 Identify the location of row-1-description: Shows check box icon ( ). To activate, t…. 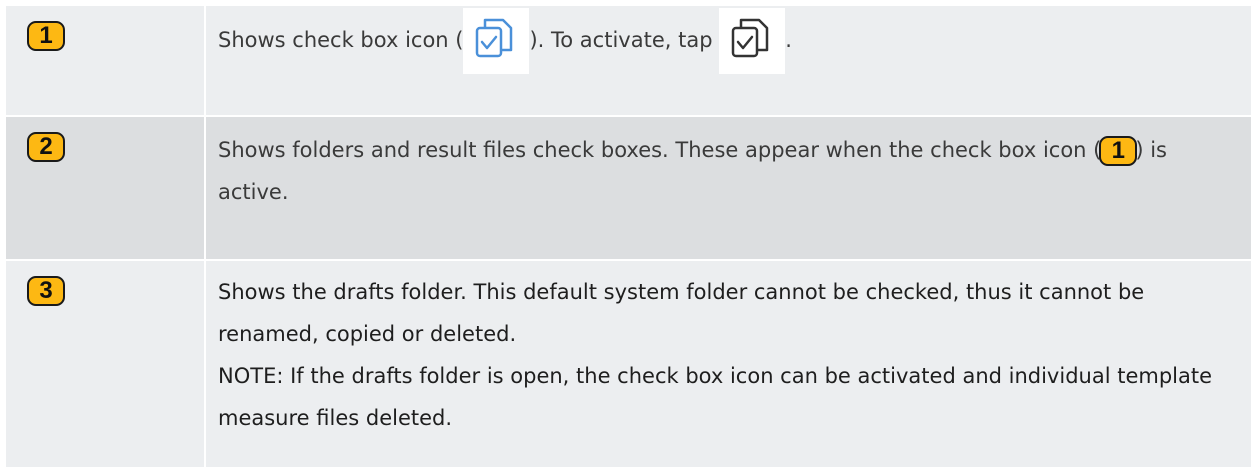
(725, 41).